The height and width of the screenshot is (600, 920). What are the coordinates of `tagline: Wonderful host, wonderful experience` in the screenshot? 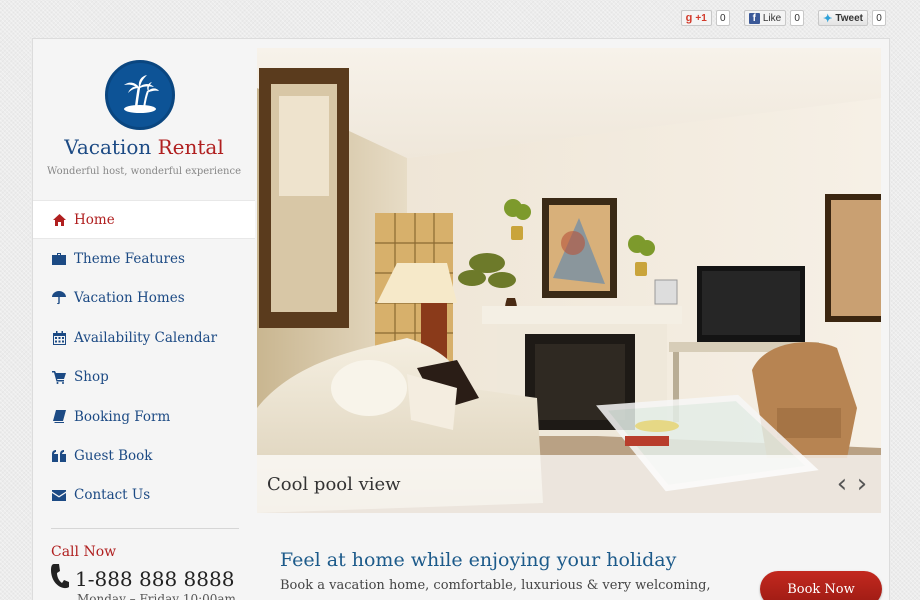 It's located at (144, 171).